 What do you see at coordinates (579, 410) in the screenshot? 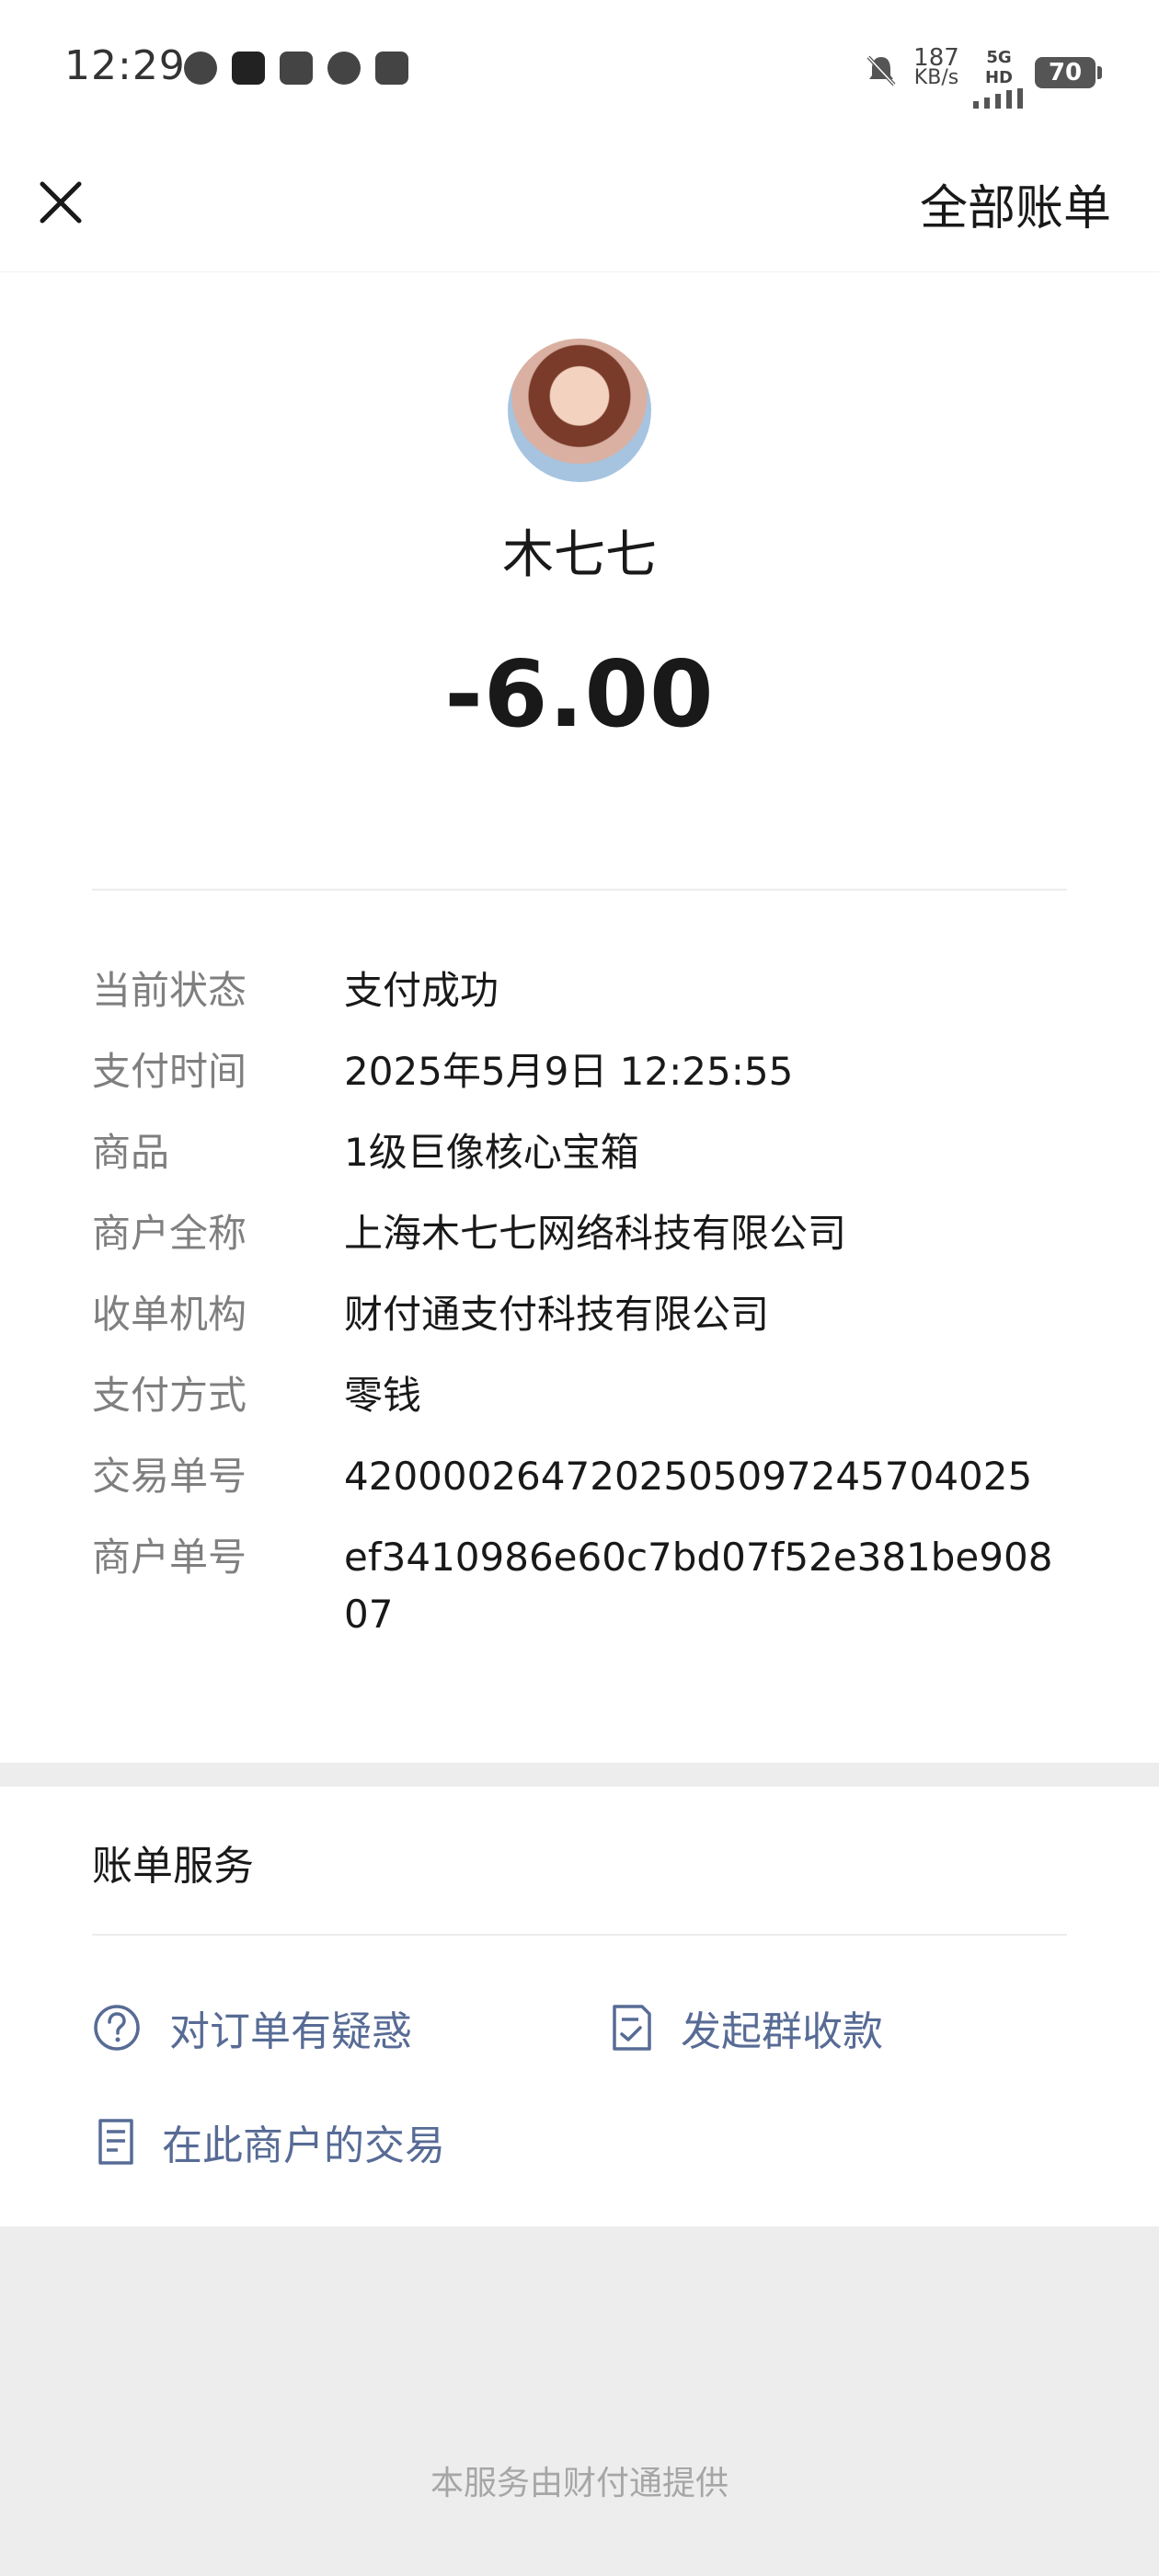
I see `merchant-avatar` at bounding box center [579, 410].